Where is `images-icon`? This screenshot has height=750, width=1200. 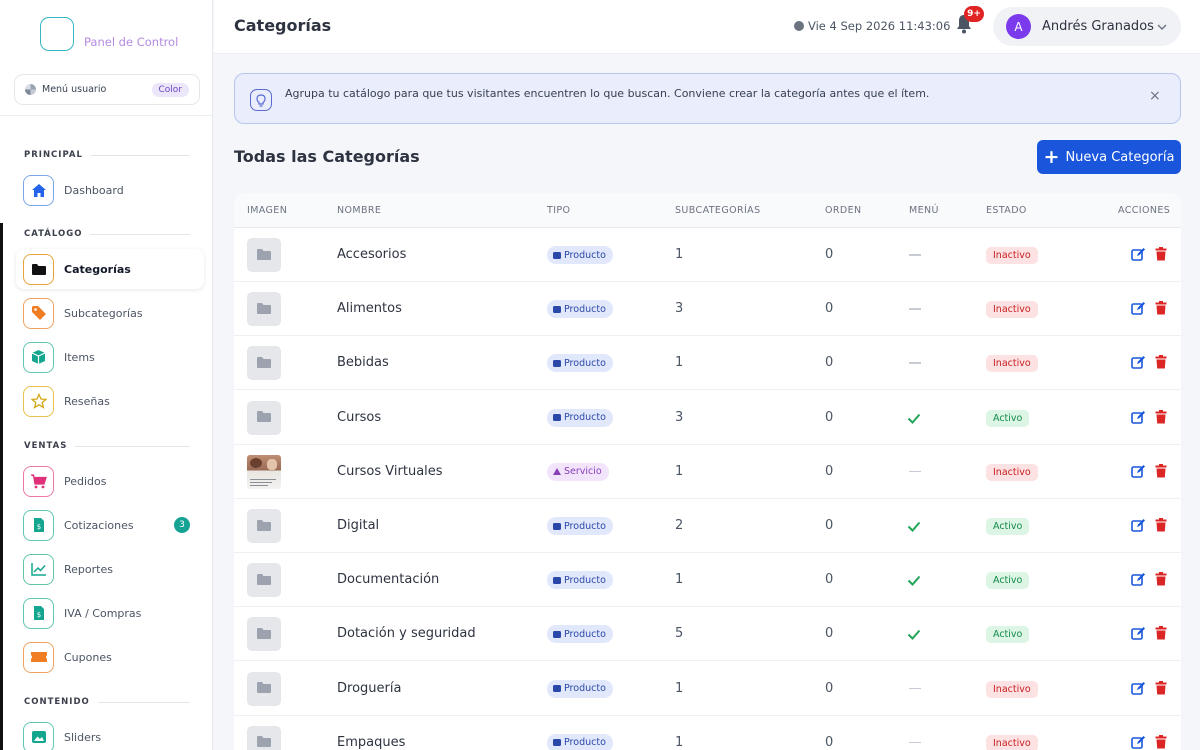
images-icon is located at coordinates (38, 735).